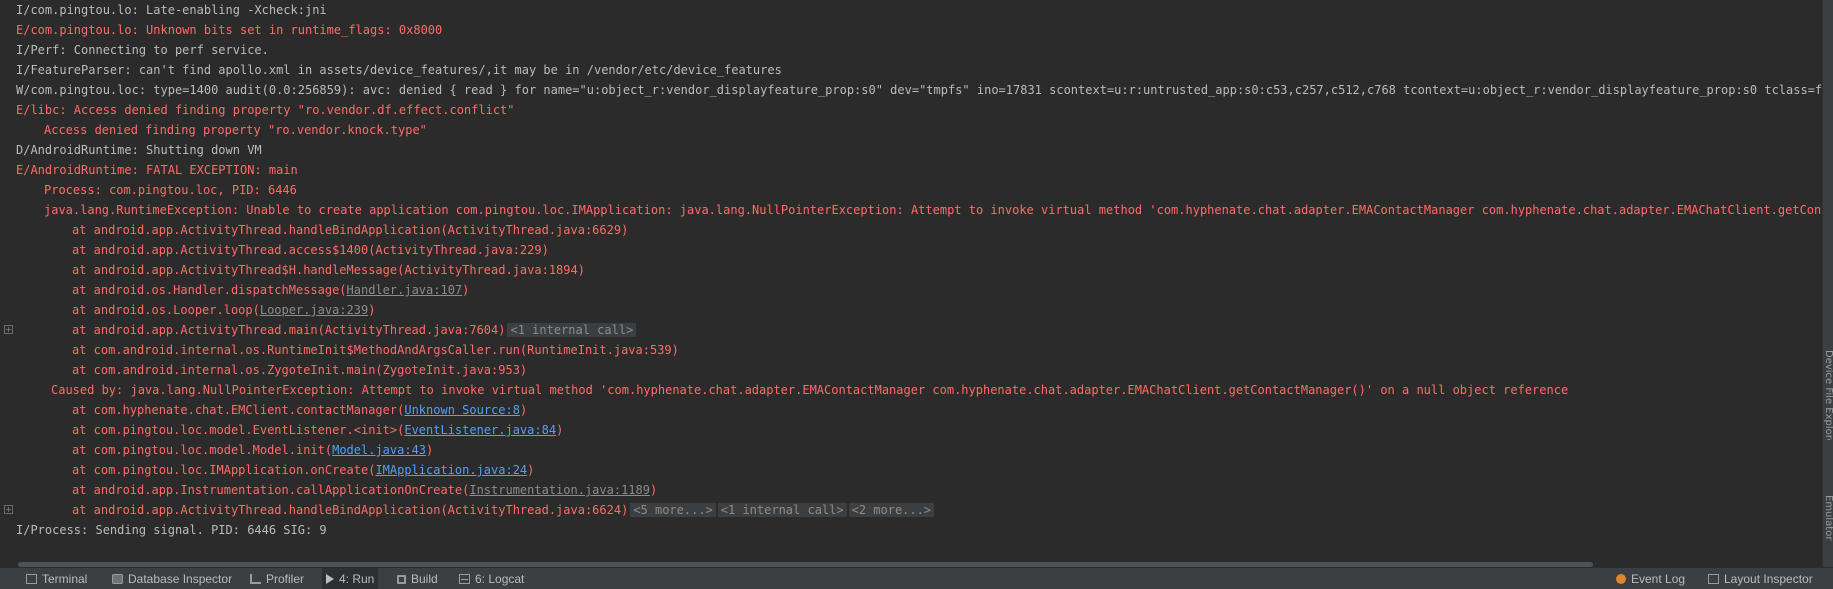  I want to click on tab-terminal: Terminal, so click(56, 578).